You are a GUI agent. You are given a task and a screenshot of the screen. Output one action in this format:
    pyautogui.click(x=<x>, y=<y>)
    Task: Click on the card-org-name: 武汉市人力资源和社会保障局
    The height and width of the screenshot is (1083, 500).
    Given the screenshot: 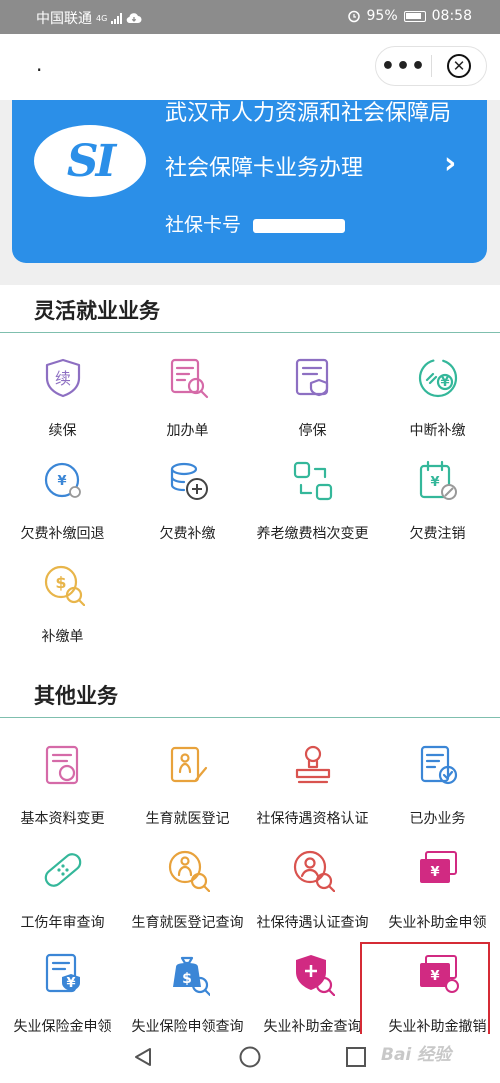 What is the action you would take?
    pyautogui.click(x=308, y=113)
    